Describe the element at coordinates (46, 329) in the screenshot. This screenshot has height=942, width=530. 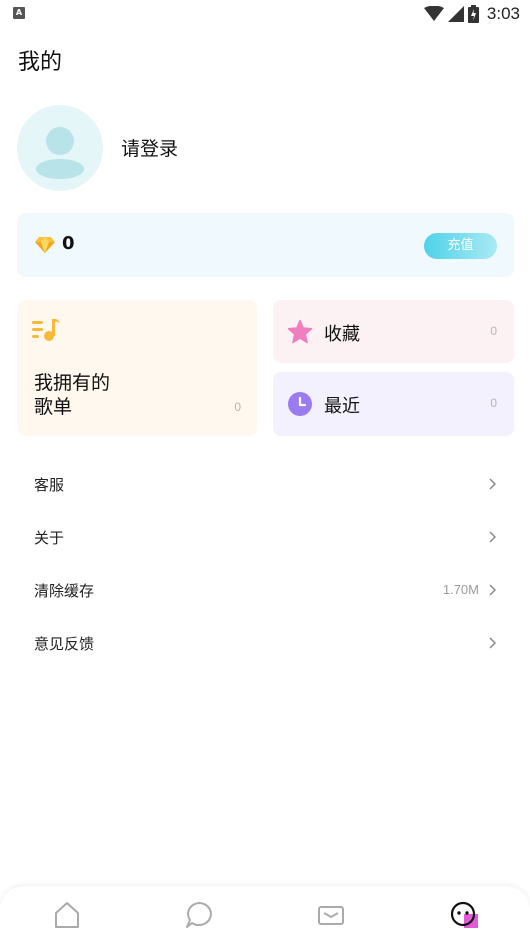
I see `music-list-icon` at that location.